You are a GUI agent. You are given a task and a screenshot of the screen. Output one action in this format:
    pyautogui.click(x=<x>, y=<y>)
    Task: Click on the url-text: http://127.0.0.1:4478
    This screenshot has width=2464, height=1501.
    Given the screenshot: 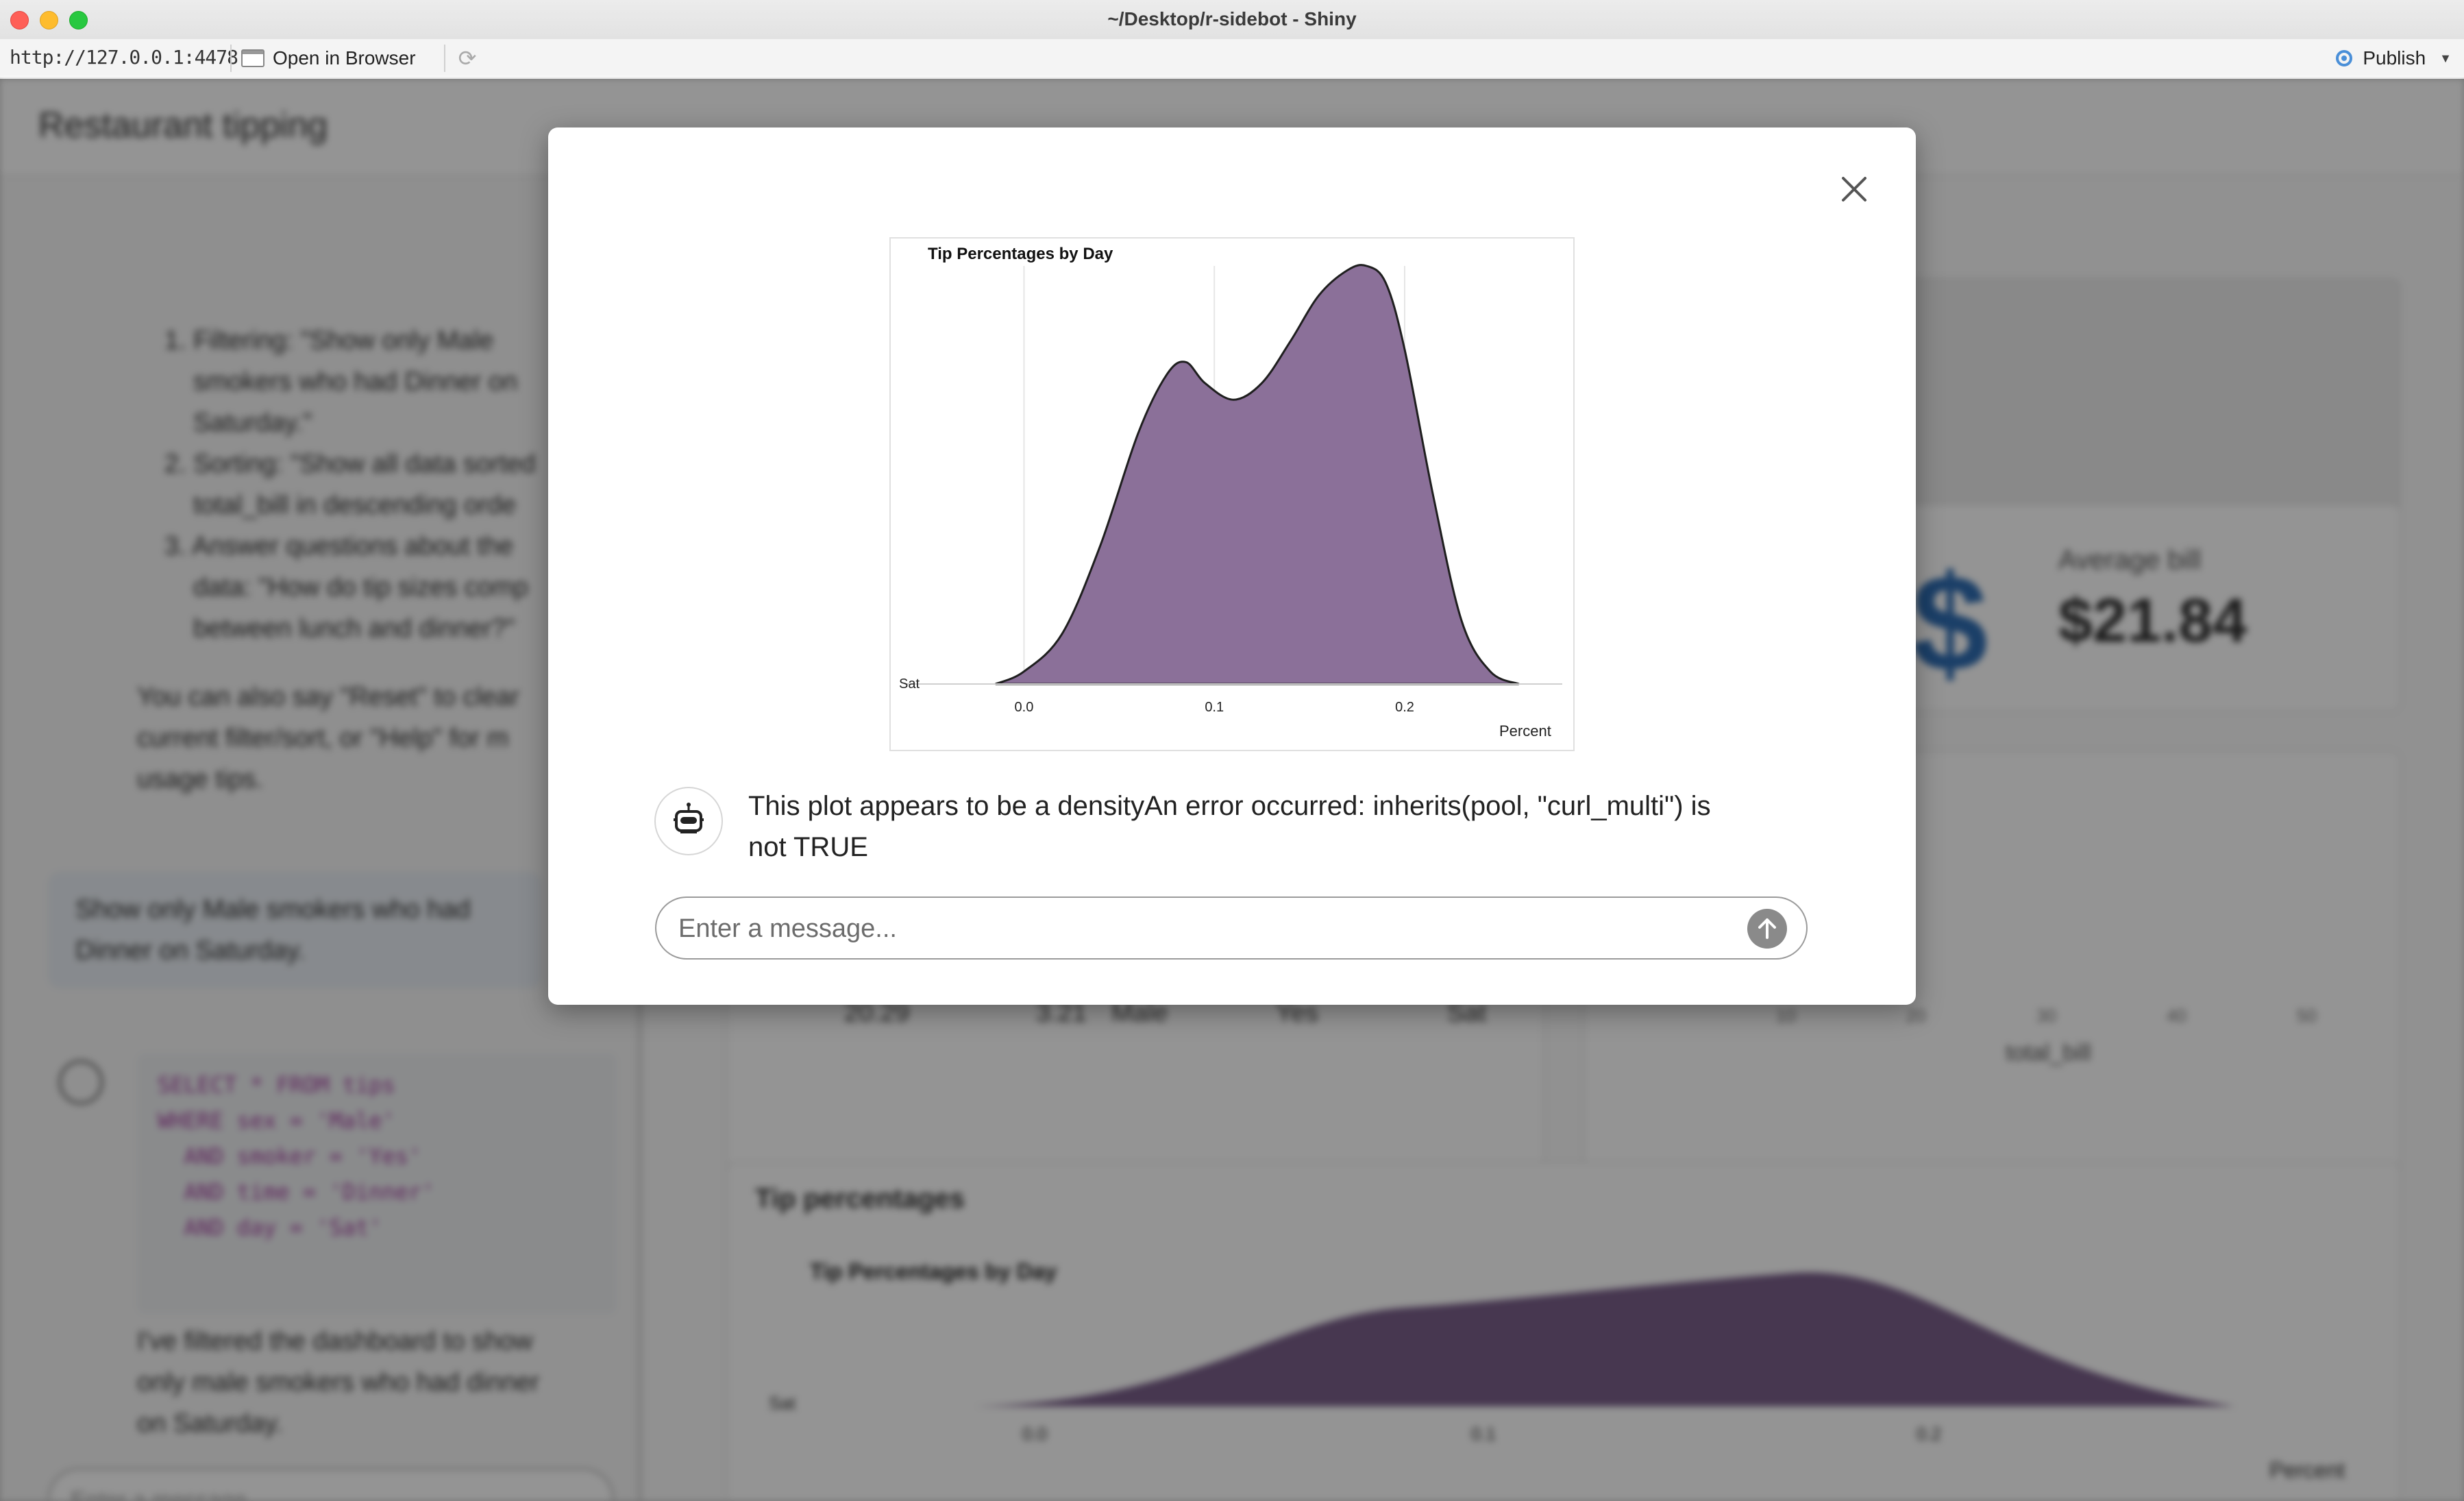 What is the action you would take?
    pyautogui.click(x=124, y=57)
    